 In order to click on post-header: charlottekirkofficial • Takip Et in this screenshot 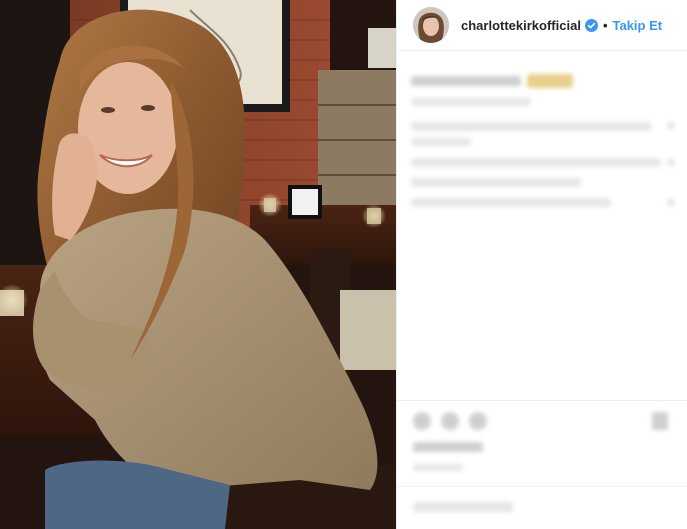, I will do `click(542, 25)`.